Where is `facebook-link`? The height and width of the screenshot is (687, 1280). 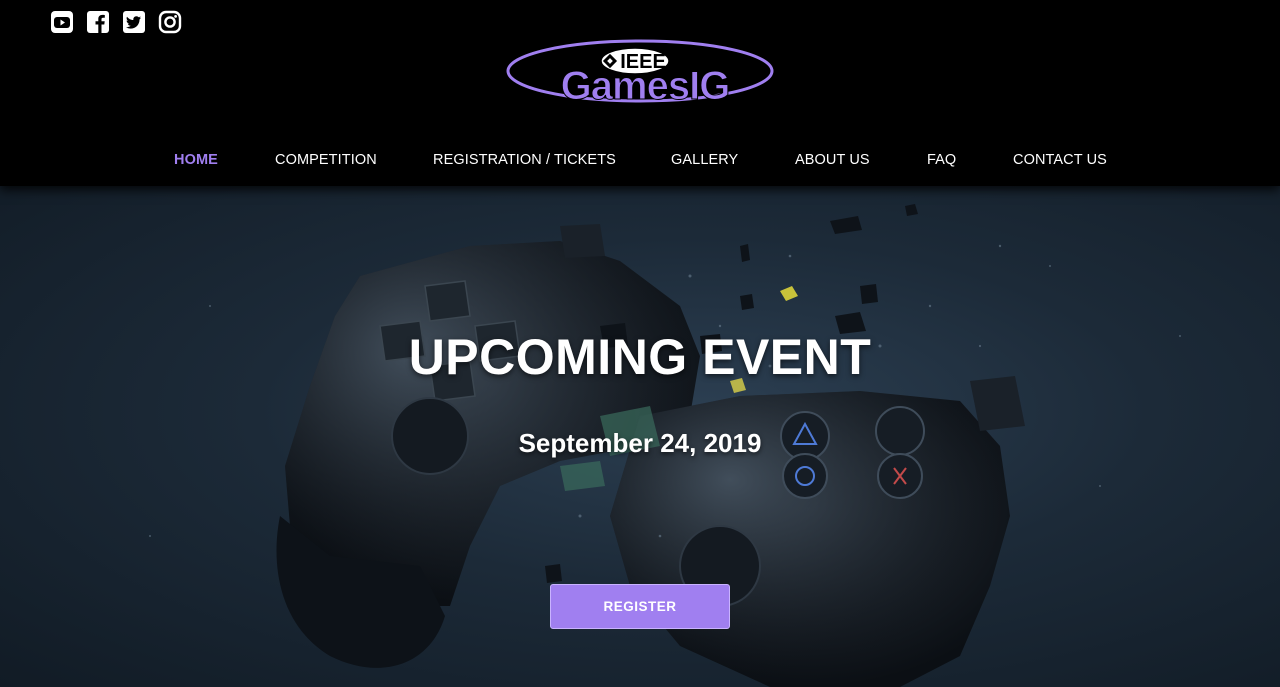 facebook-link is located at coordinates (98, 22).